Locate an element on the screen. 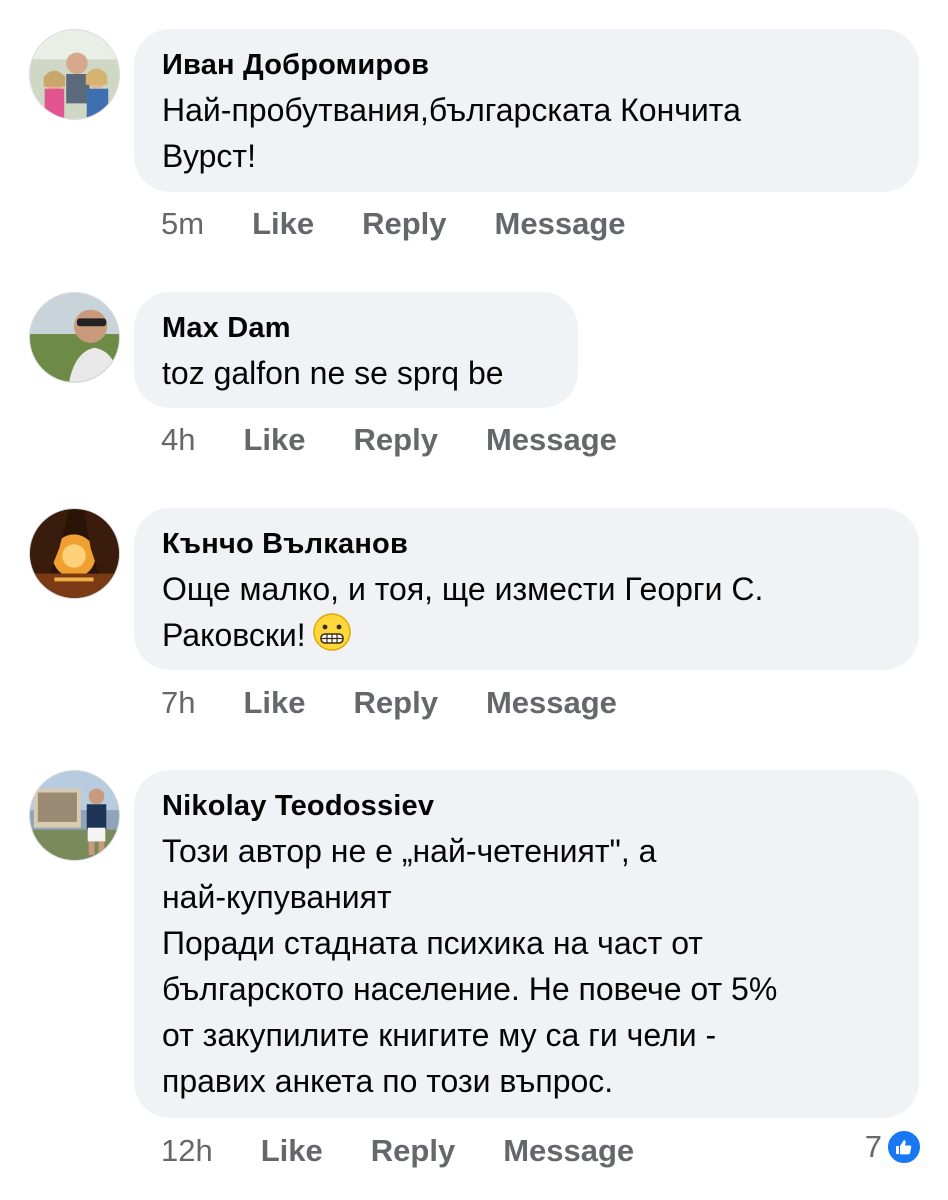 The width and height of the screenshot is (948, 1200). comment-bubble: Max Dam toz galfon ne se sprq be is located at coordinates (356, 350).